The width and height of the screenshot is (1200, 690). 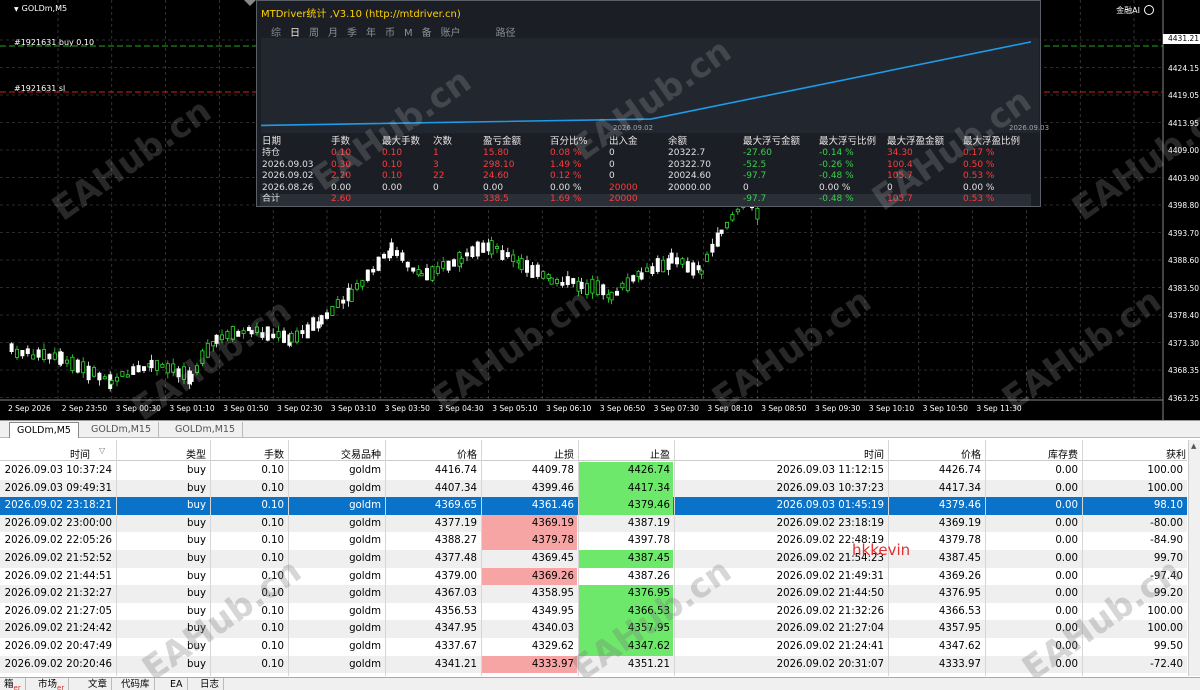 I want to click on sort-desc-icon: ▽, so click(x=102, y=450).